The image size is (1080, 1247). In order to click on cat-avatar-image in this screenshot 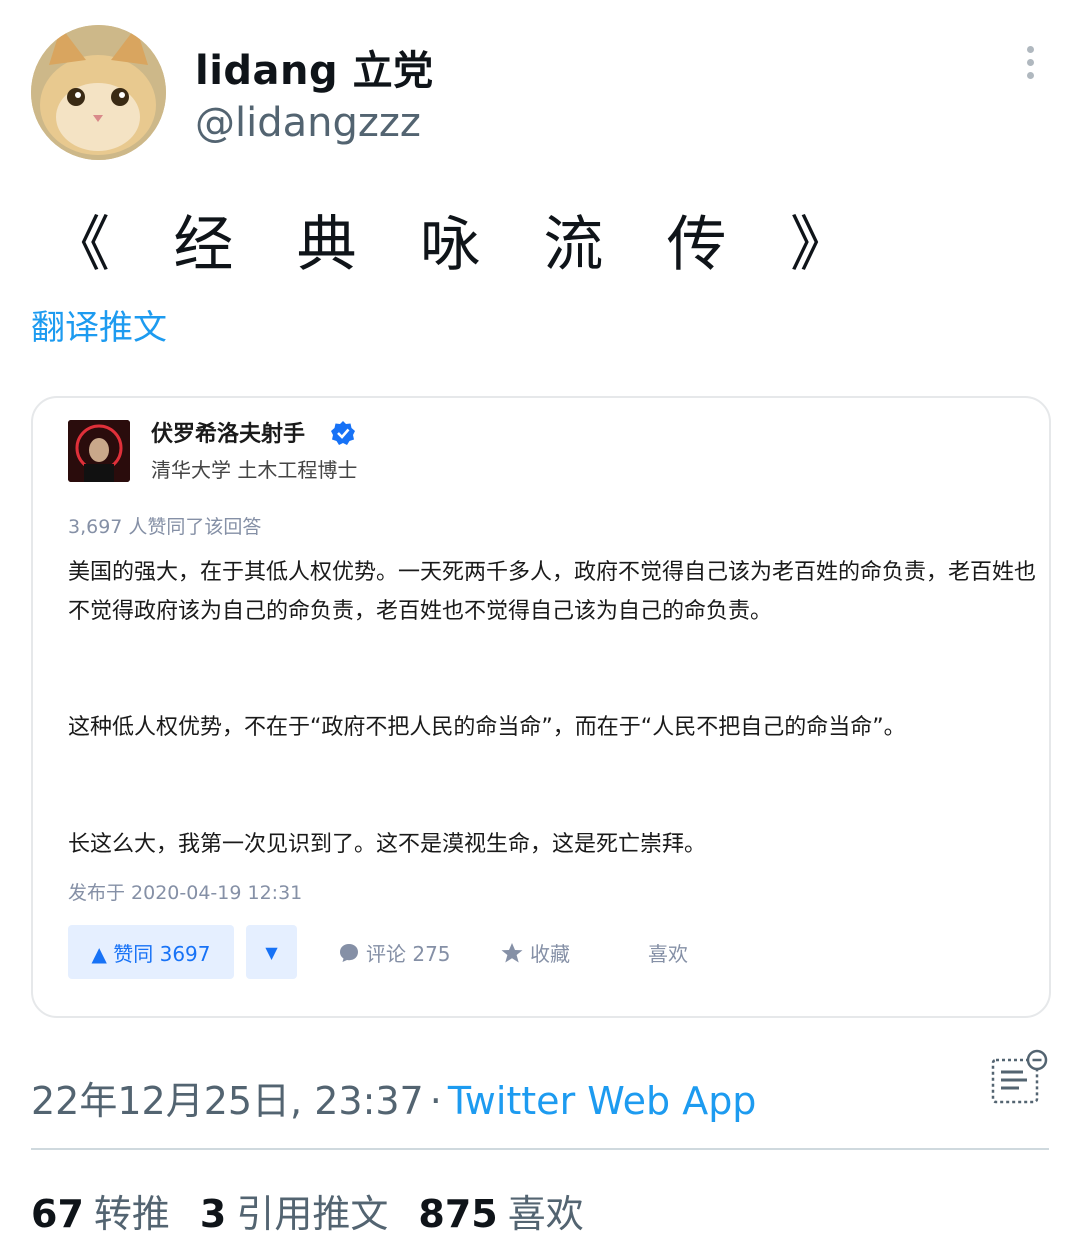, I will do `click(98, 92)`.